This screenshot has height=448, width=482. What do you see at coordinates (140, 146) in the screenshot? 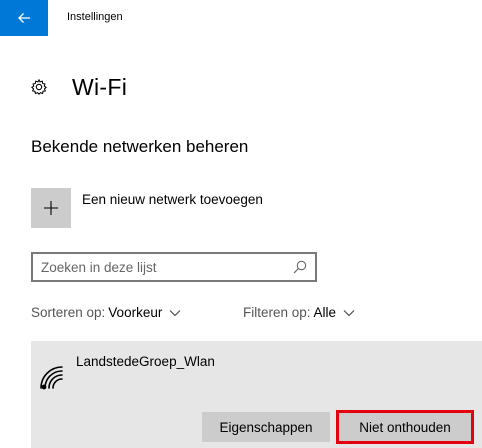
I see `section-title: Bekende netwerken beheren` at bounding box center [140, 146].